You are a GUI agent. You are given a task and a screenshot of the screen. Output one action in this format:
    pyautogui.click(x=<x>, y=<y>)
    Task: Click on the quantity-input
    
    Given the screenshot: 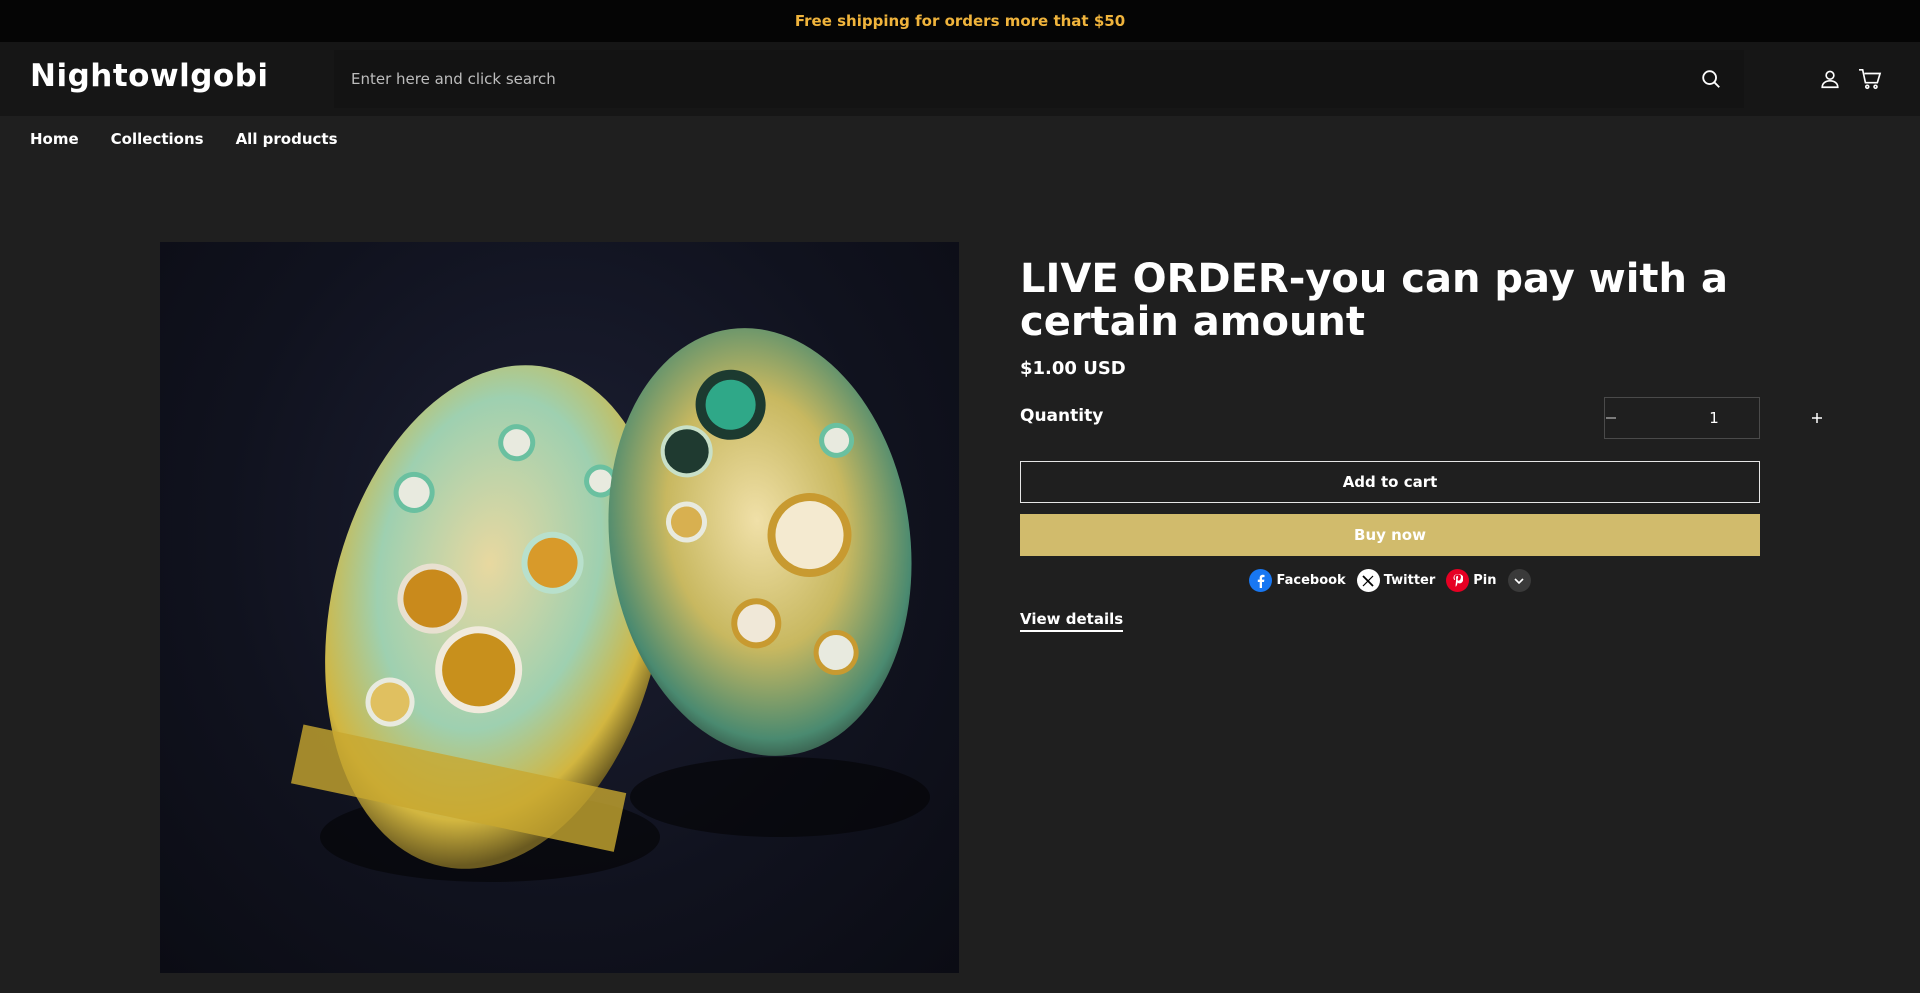 What is the action you would take?
    pyautogui.click(x=1714, y=418)
    